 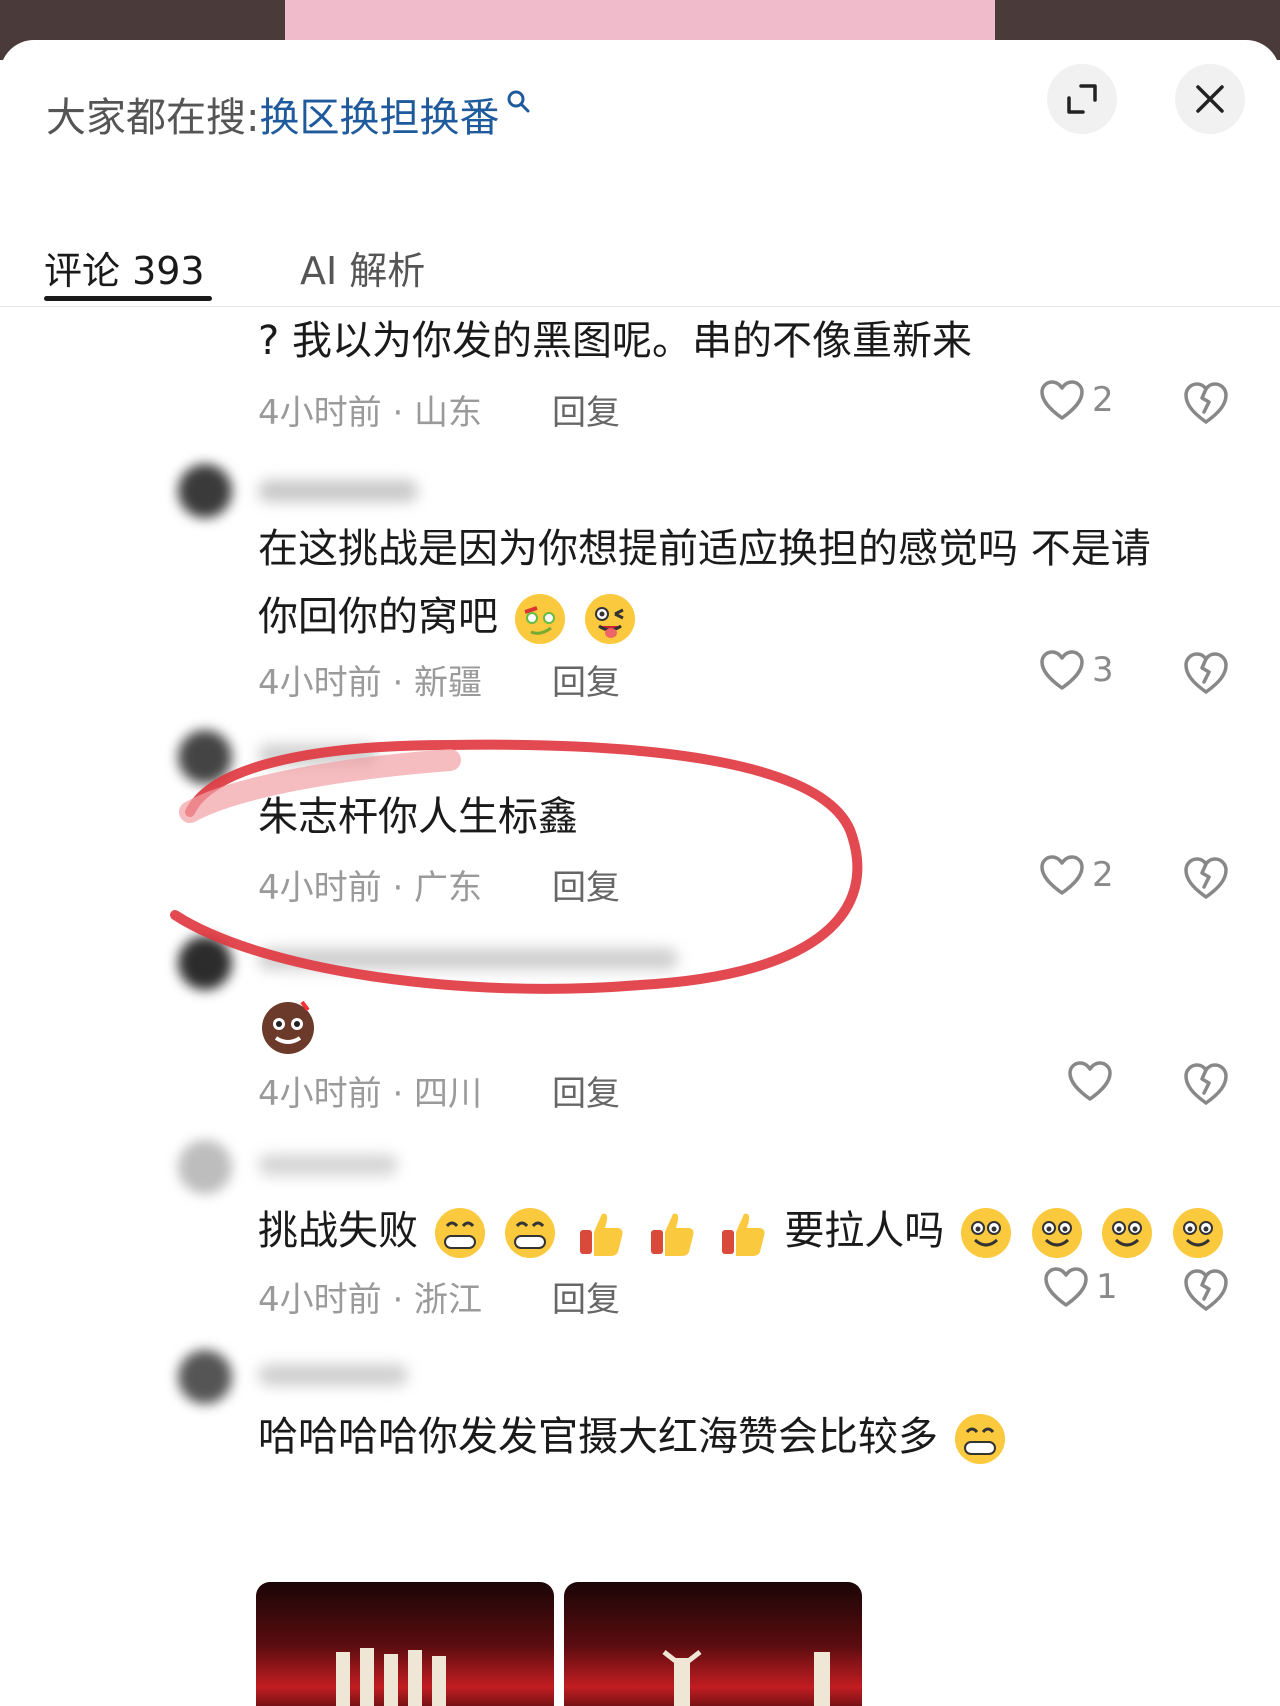 What do you see at coordinates (586, 884) in the screenshot?
I see `comment-3-reply-button: 回复` at bounding box center [586, 884].